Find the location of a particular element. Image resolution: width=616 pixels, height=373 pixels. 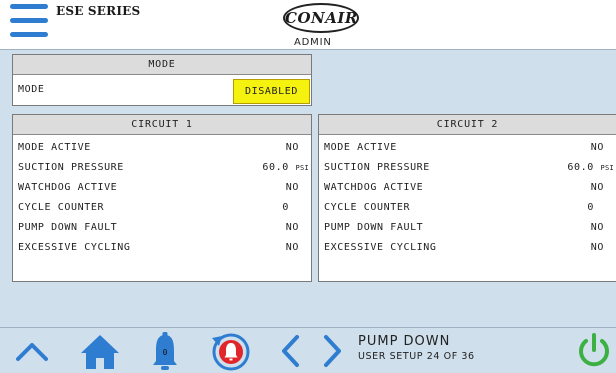

circuit-2-row-pump-down-fault: PUMP DOWN FAULT NO is located at coordinates (467, 228).